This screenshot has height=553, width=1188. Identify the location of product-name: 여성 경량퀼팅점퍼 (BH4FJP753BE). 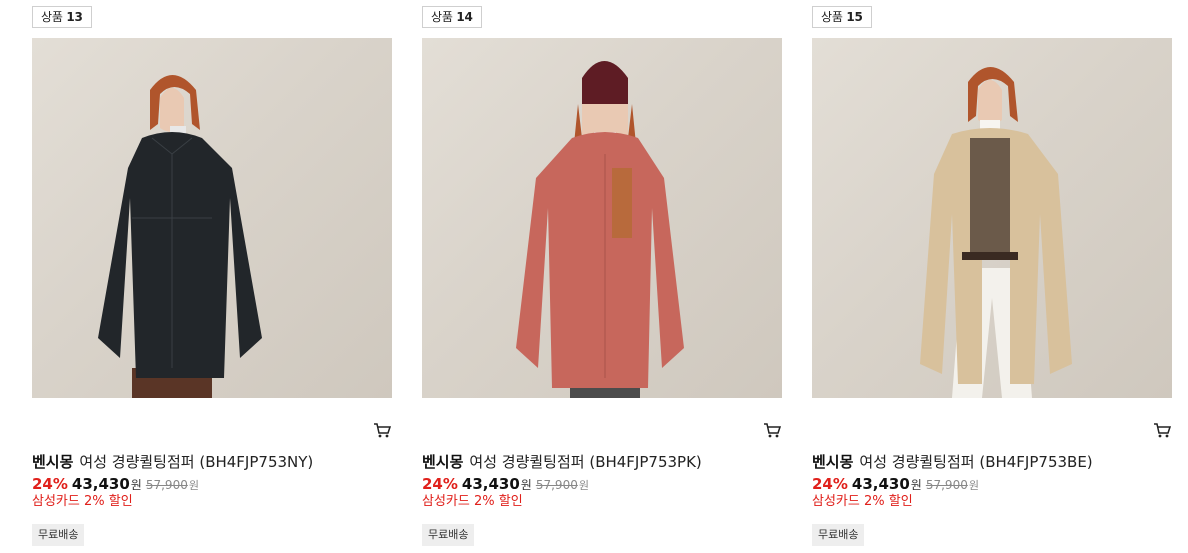
(976, 462).